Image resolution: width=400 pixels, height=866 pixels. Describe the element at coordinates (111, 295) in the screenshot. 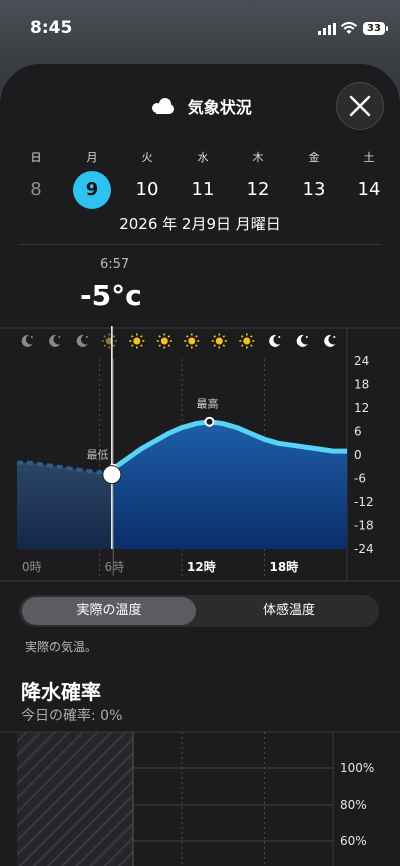

I see `current-temperature: -5°c` at that location.